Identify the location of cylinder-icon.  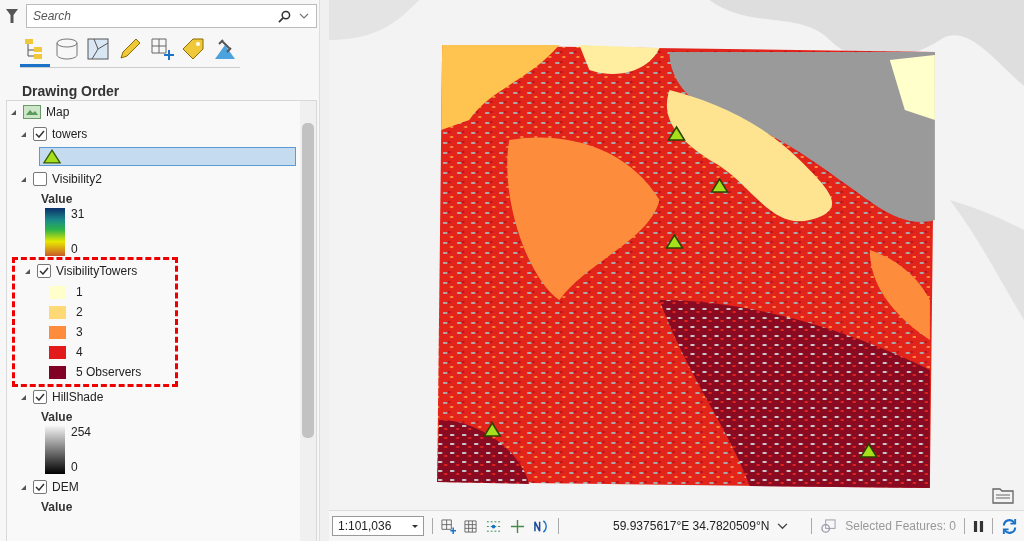
(66, 49).